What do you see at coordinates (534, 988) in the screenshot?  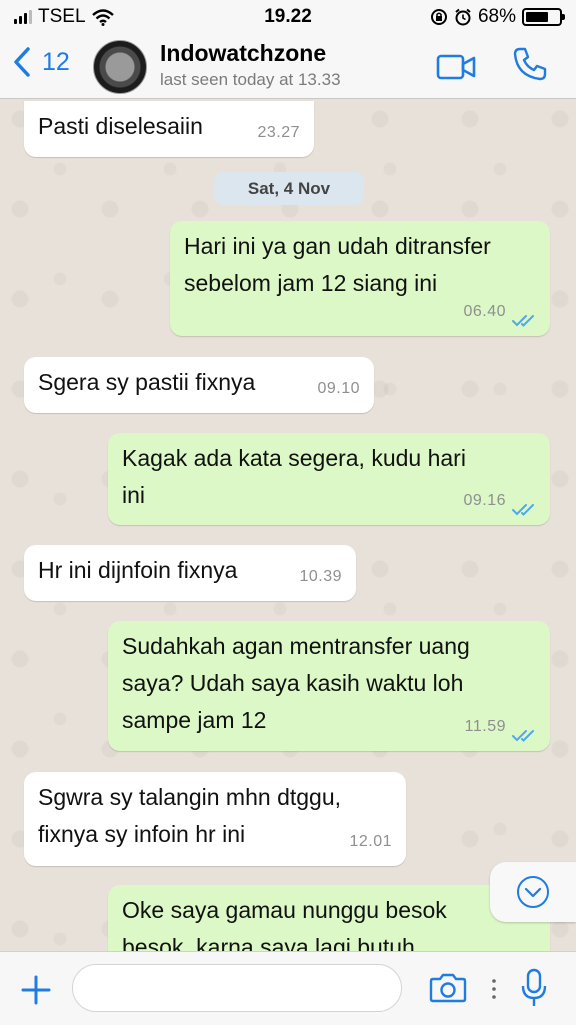 I see `microphone-icon` at bounding box center [534, 988].